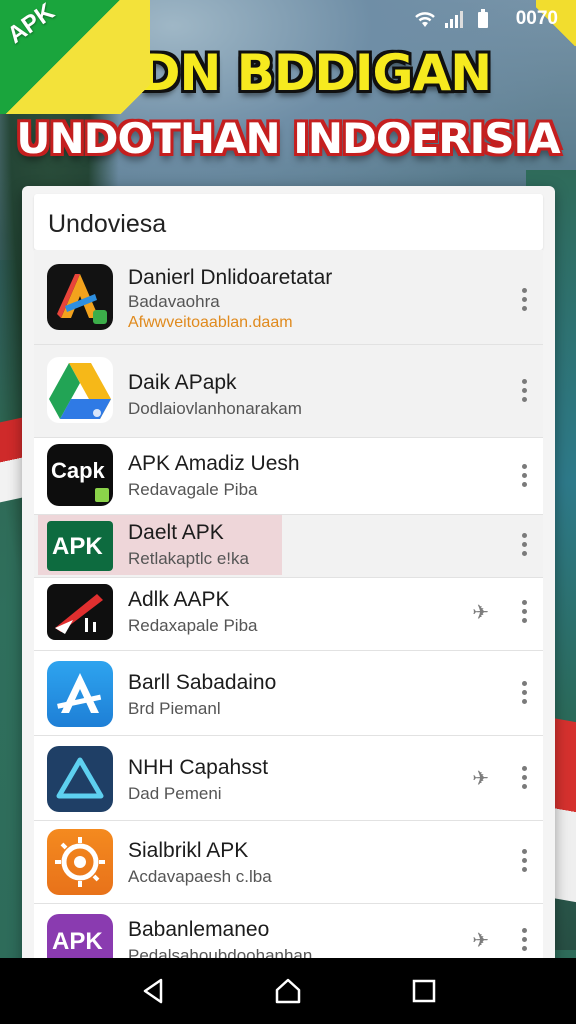 The height and width of the screenshot is (1024, 576). Describe the element at coordinates (107, 224) in the screenshot. I see `card-title: Undoviesa` at that location.